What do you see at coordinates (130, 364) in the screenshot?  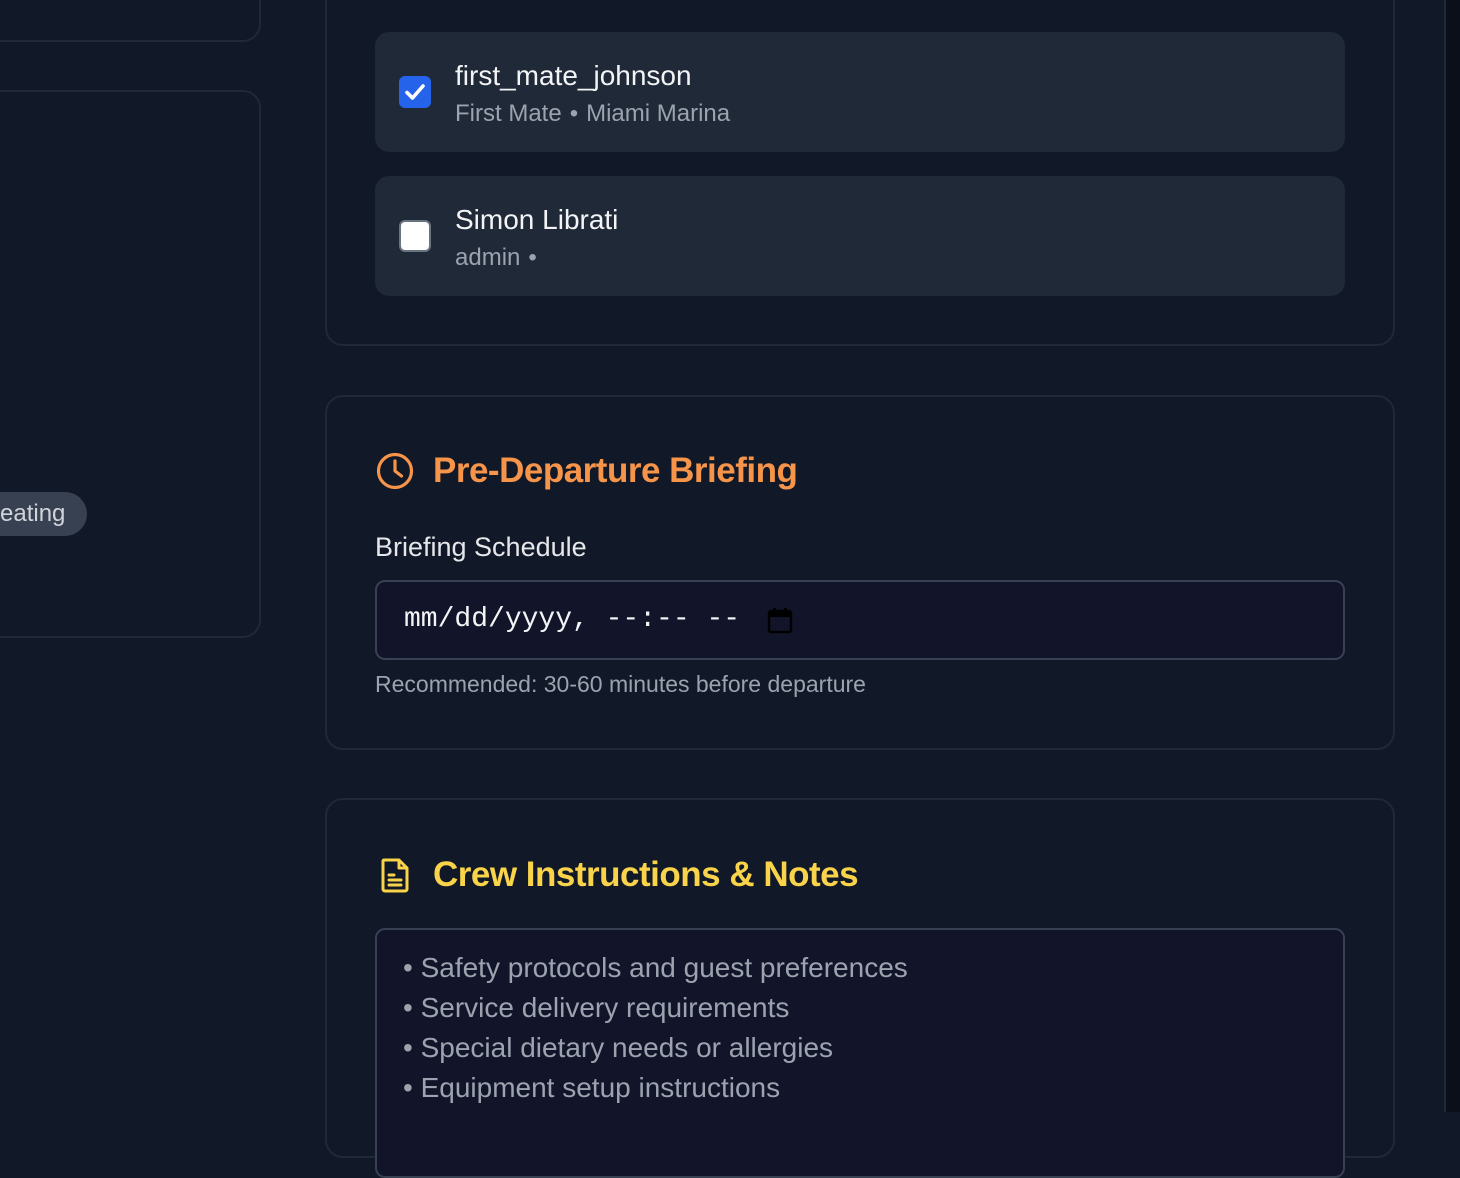 I see `left-details-card` at bounding box center [130, 364].